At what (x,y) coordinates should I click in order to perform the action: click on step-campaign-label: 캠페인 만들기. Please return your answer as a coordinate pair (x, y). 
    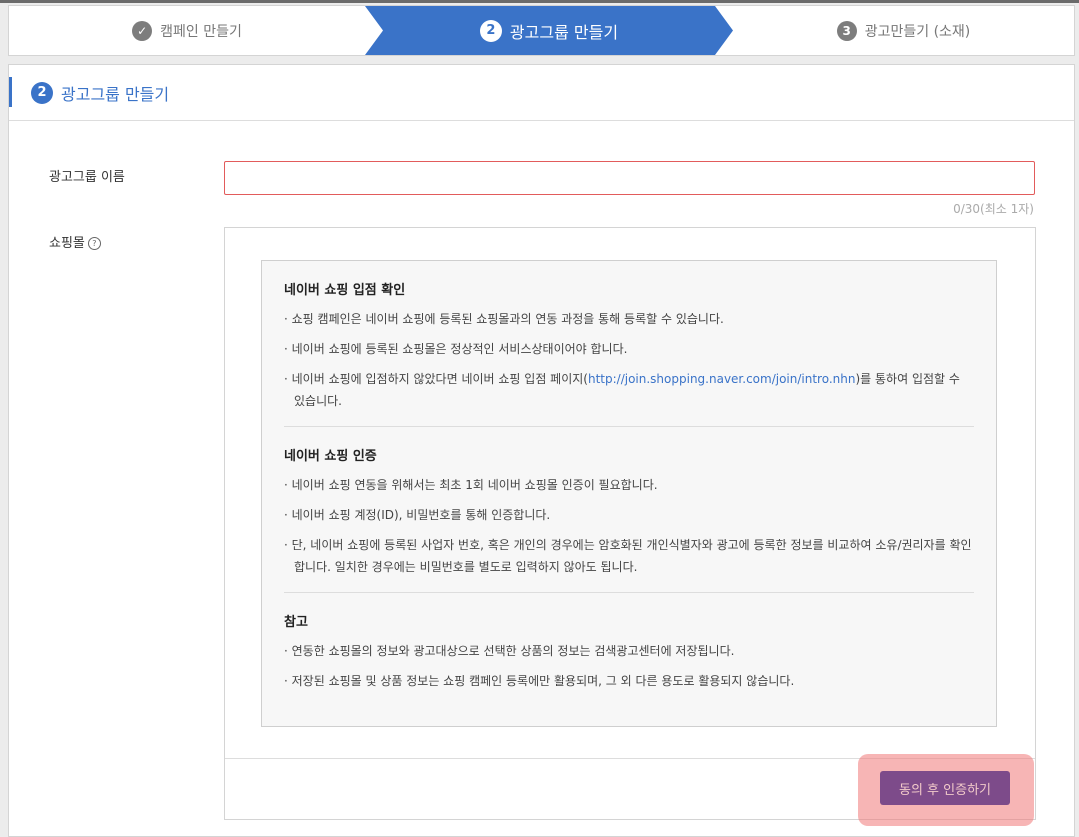
    Looking at the image, I should click on (201, 31).